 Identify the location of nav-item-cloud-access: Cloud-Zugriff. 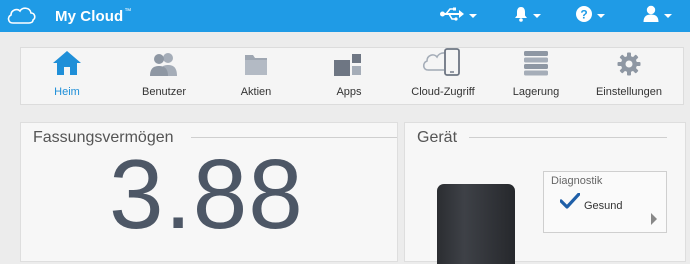
(443, 77).